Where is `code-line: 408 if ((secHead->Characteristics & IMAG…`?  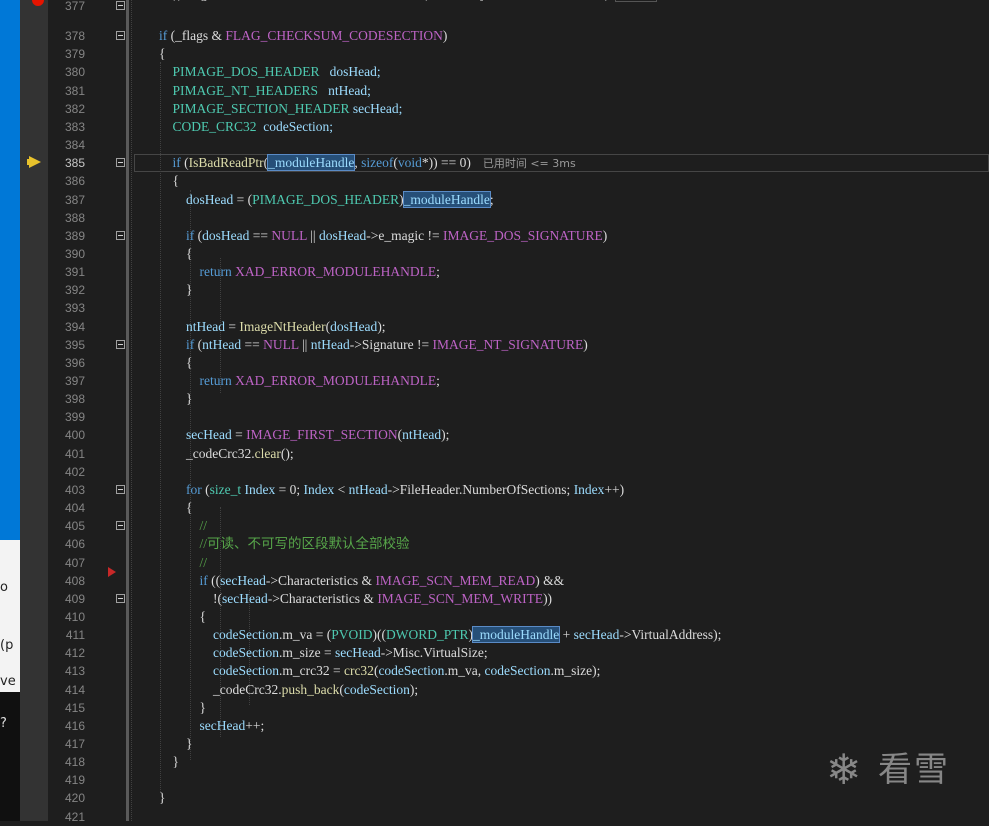 code-line: 408 if ((secHead->Characteristics & IMAG… is located at coordinates (494, 581).